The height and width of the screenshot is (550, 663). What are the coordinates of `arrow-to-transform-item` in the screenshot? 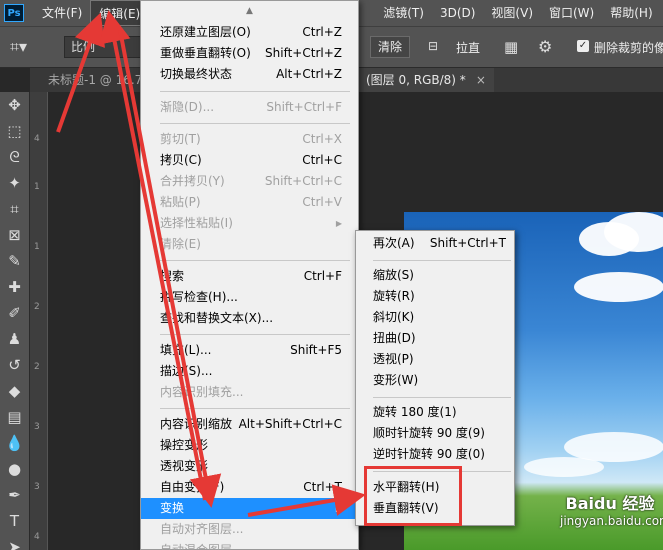 It's located at (170, 268).